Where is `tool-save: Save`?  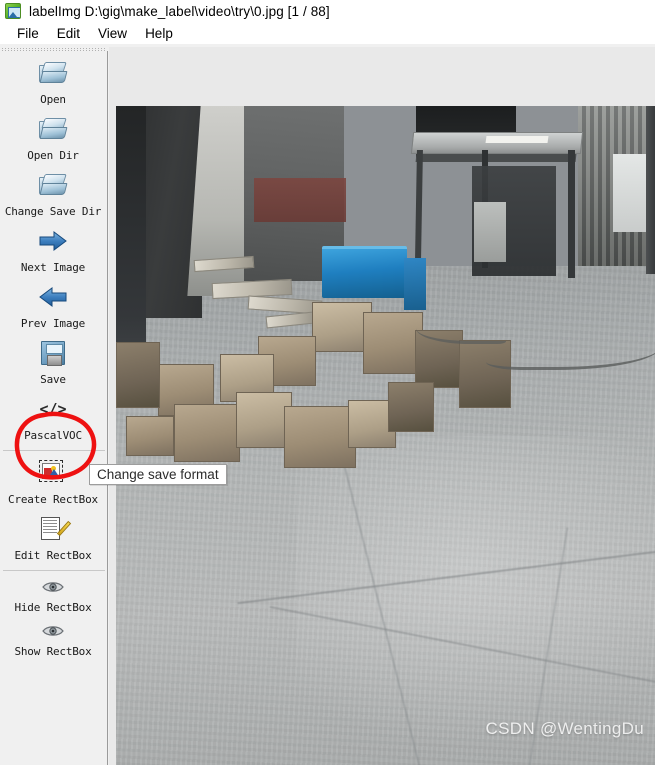
tool-save: Save is located at coordinates (53, 362).